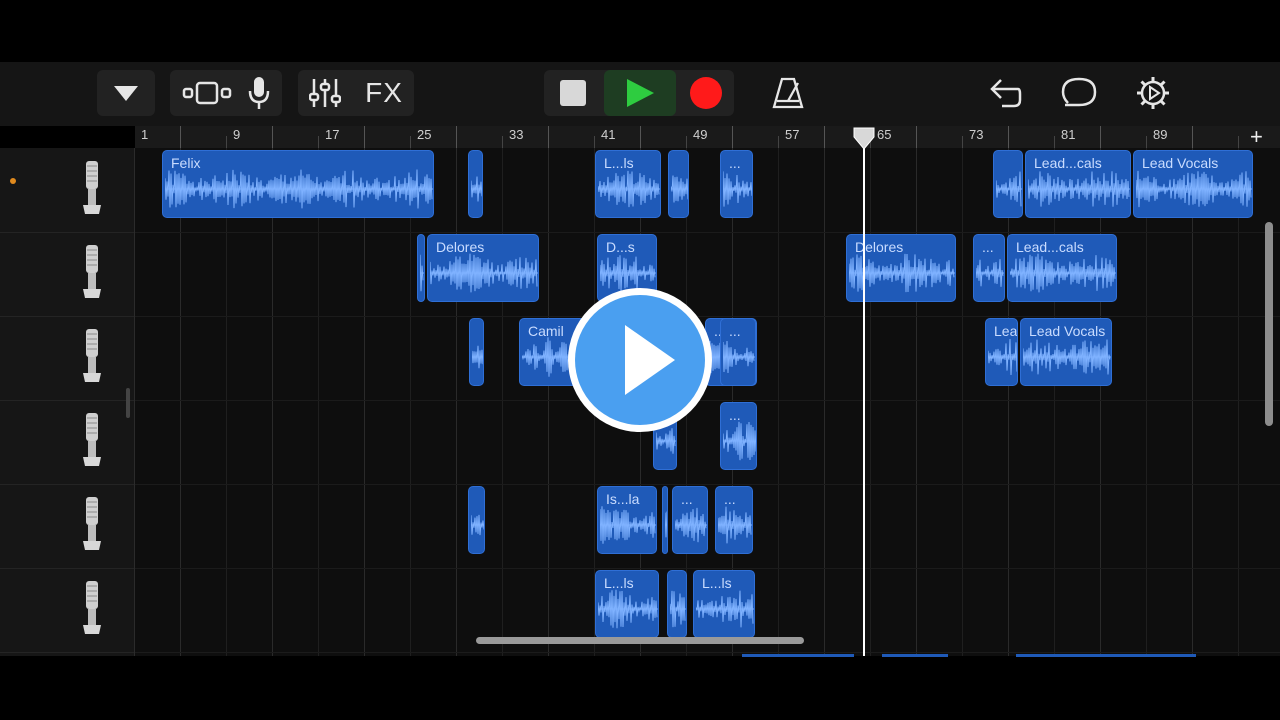 The image size is (1280, 720). What do you see at coordinates (207, 93) in the screenshot?
I see `tracks-view-icon` at bounding box center [207, 93].